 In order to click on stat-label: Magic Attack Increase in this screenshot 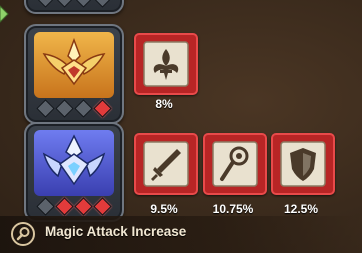, I will do `click(116, 231)`.